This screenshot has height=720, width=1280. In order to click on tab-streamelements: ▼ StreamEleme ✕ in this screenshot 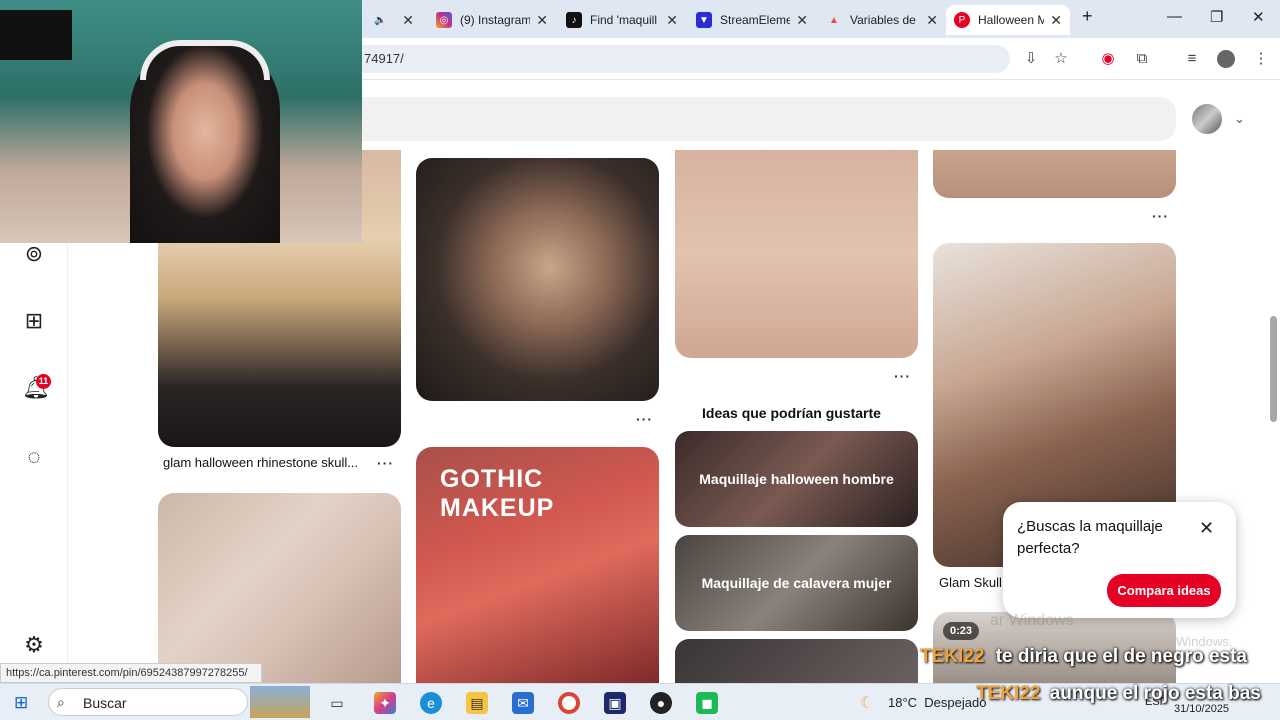, I will do `click(752, 20)`.